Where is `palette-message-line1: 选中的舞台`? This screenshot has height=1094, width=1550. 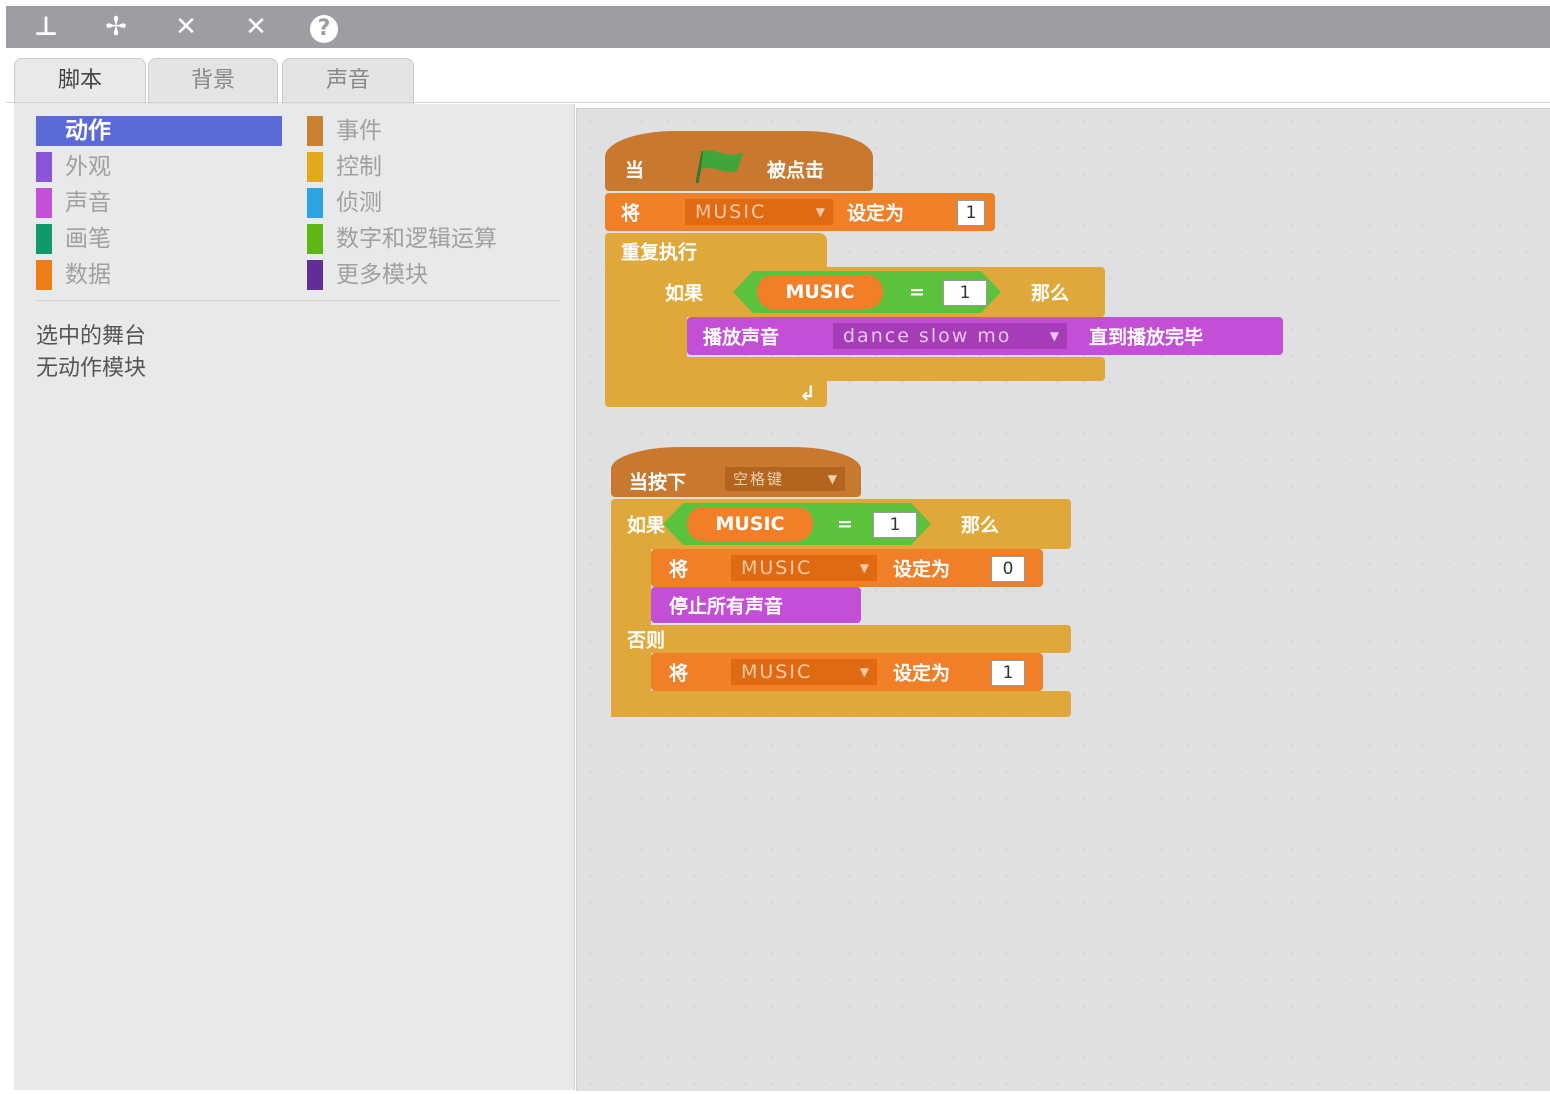
palette-message-line1: 选中的舞台 is located at coordinates (91, 336).